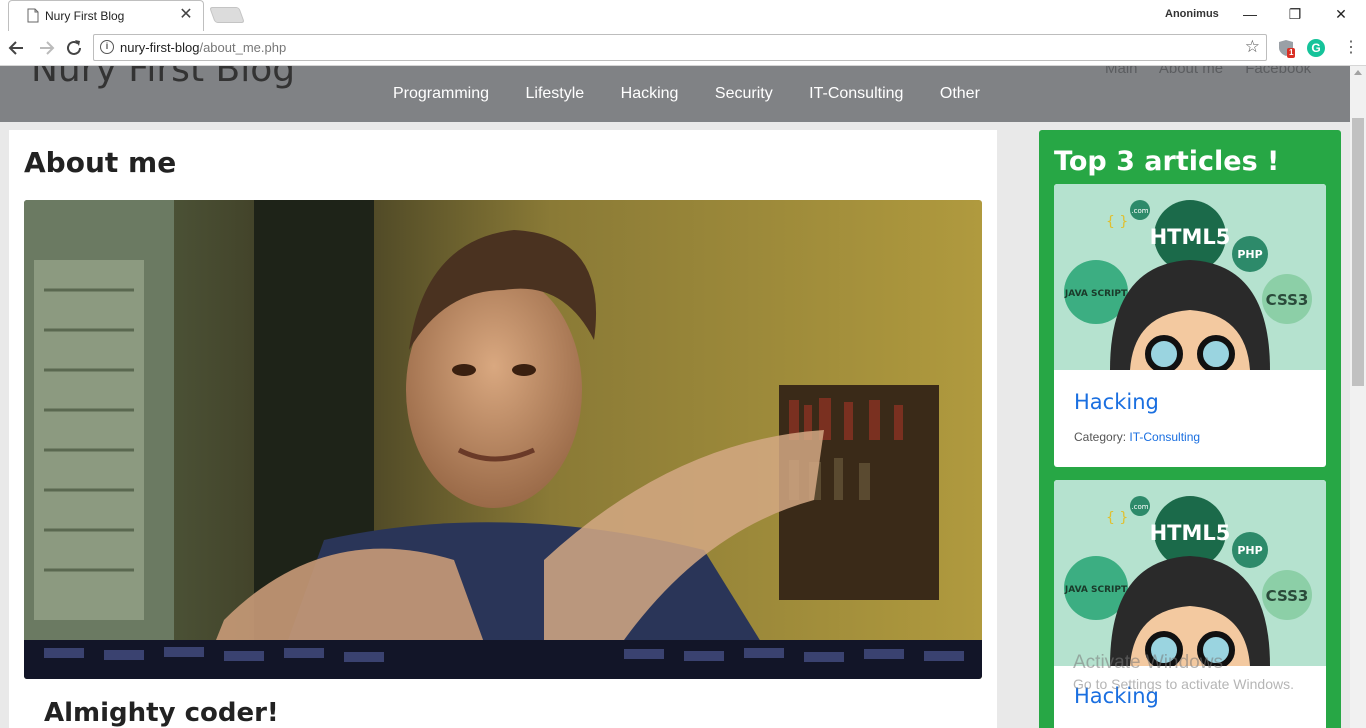 The height and width of the screenshot is (728, 1366). I want to click on page-heading: About me, so click(100, 162).